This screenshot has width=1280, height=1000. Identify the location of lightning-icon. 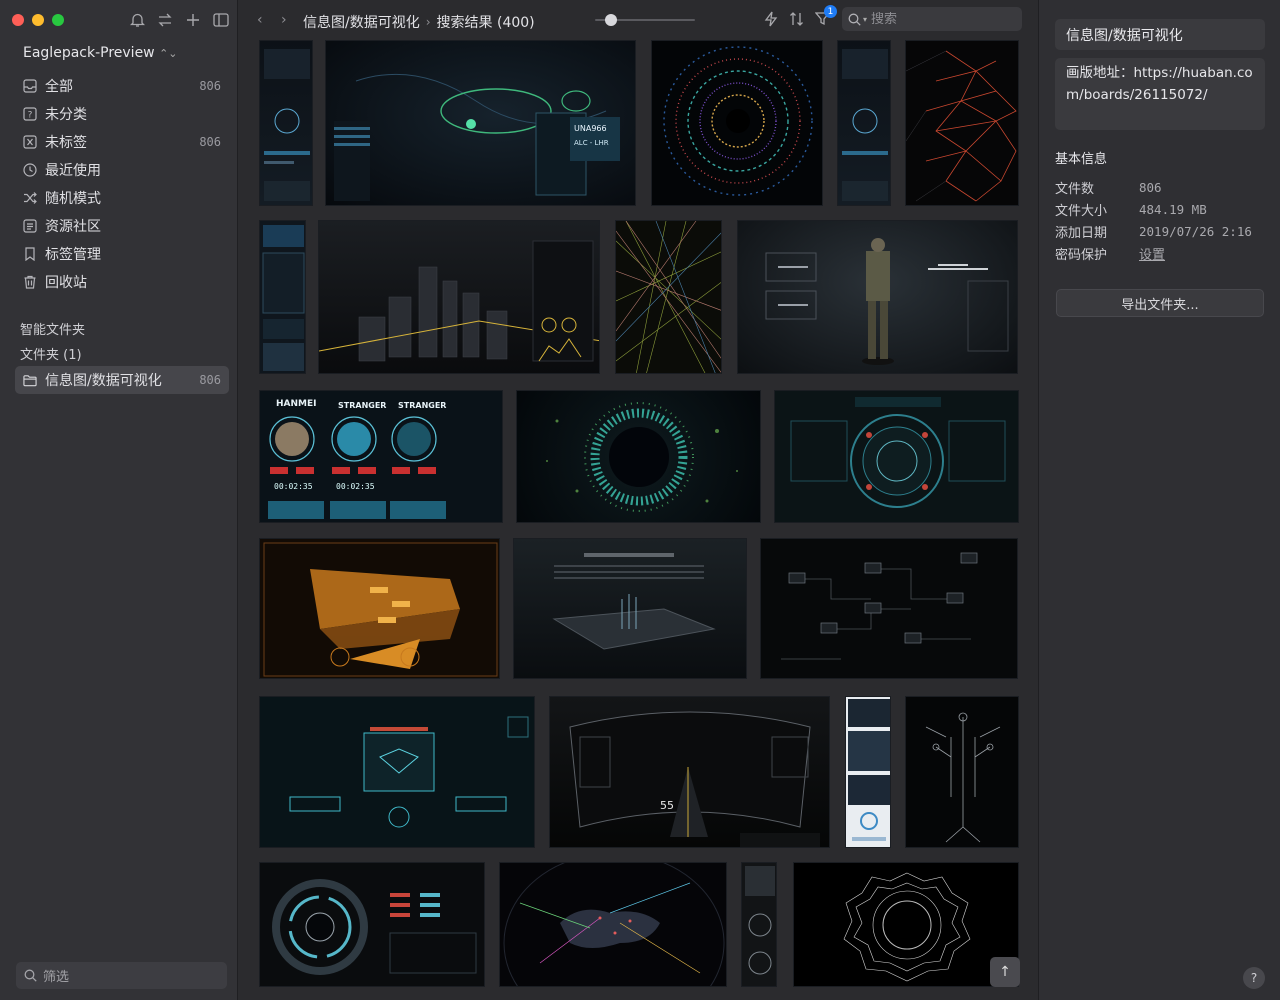
(771, 19).